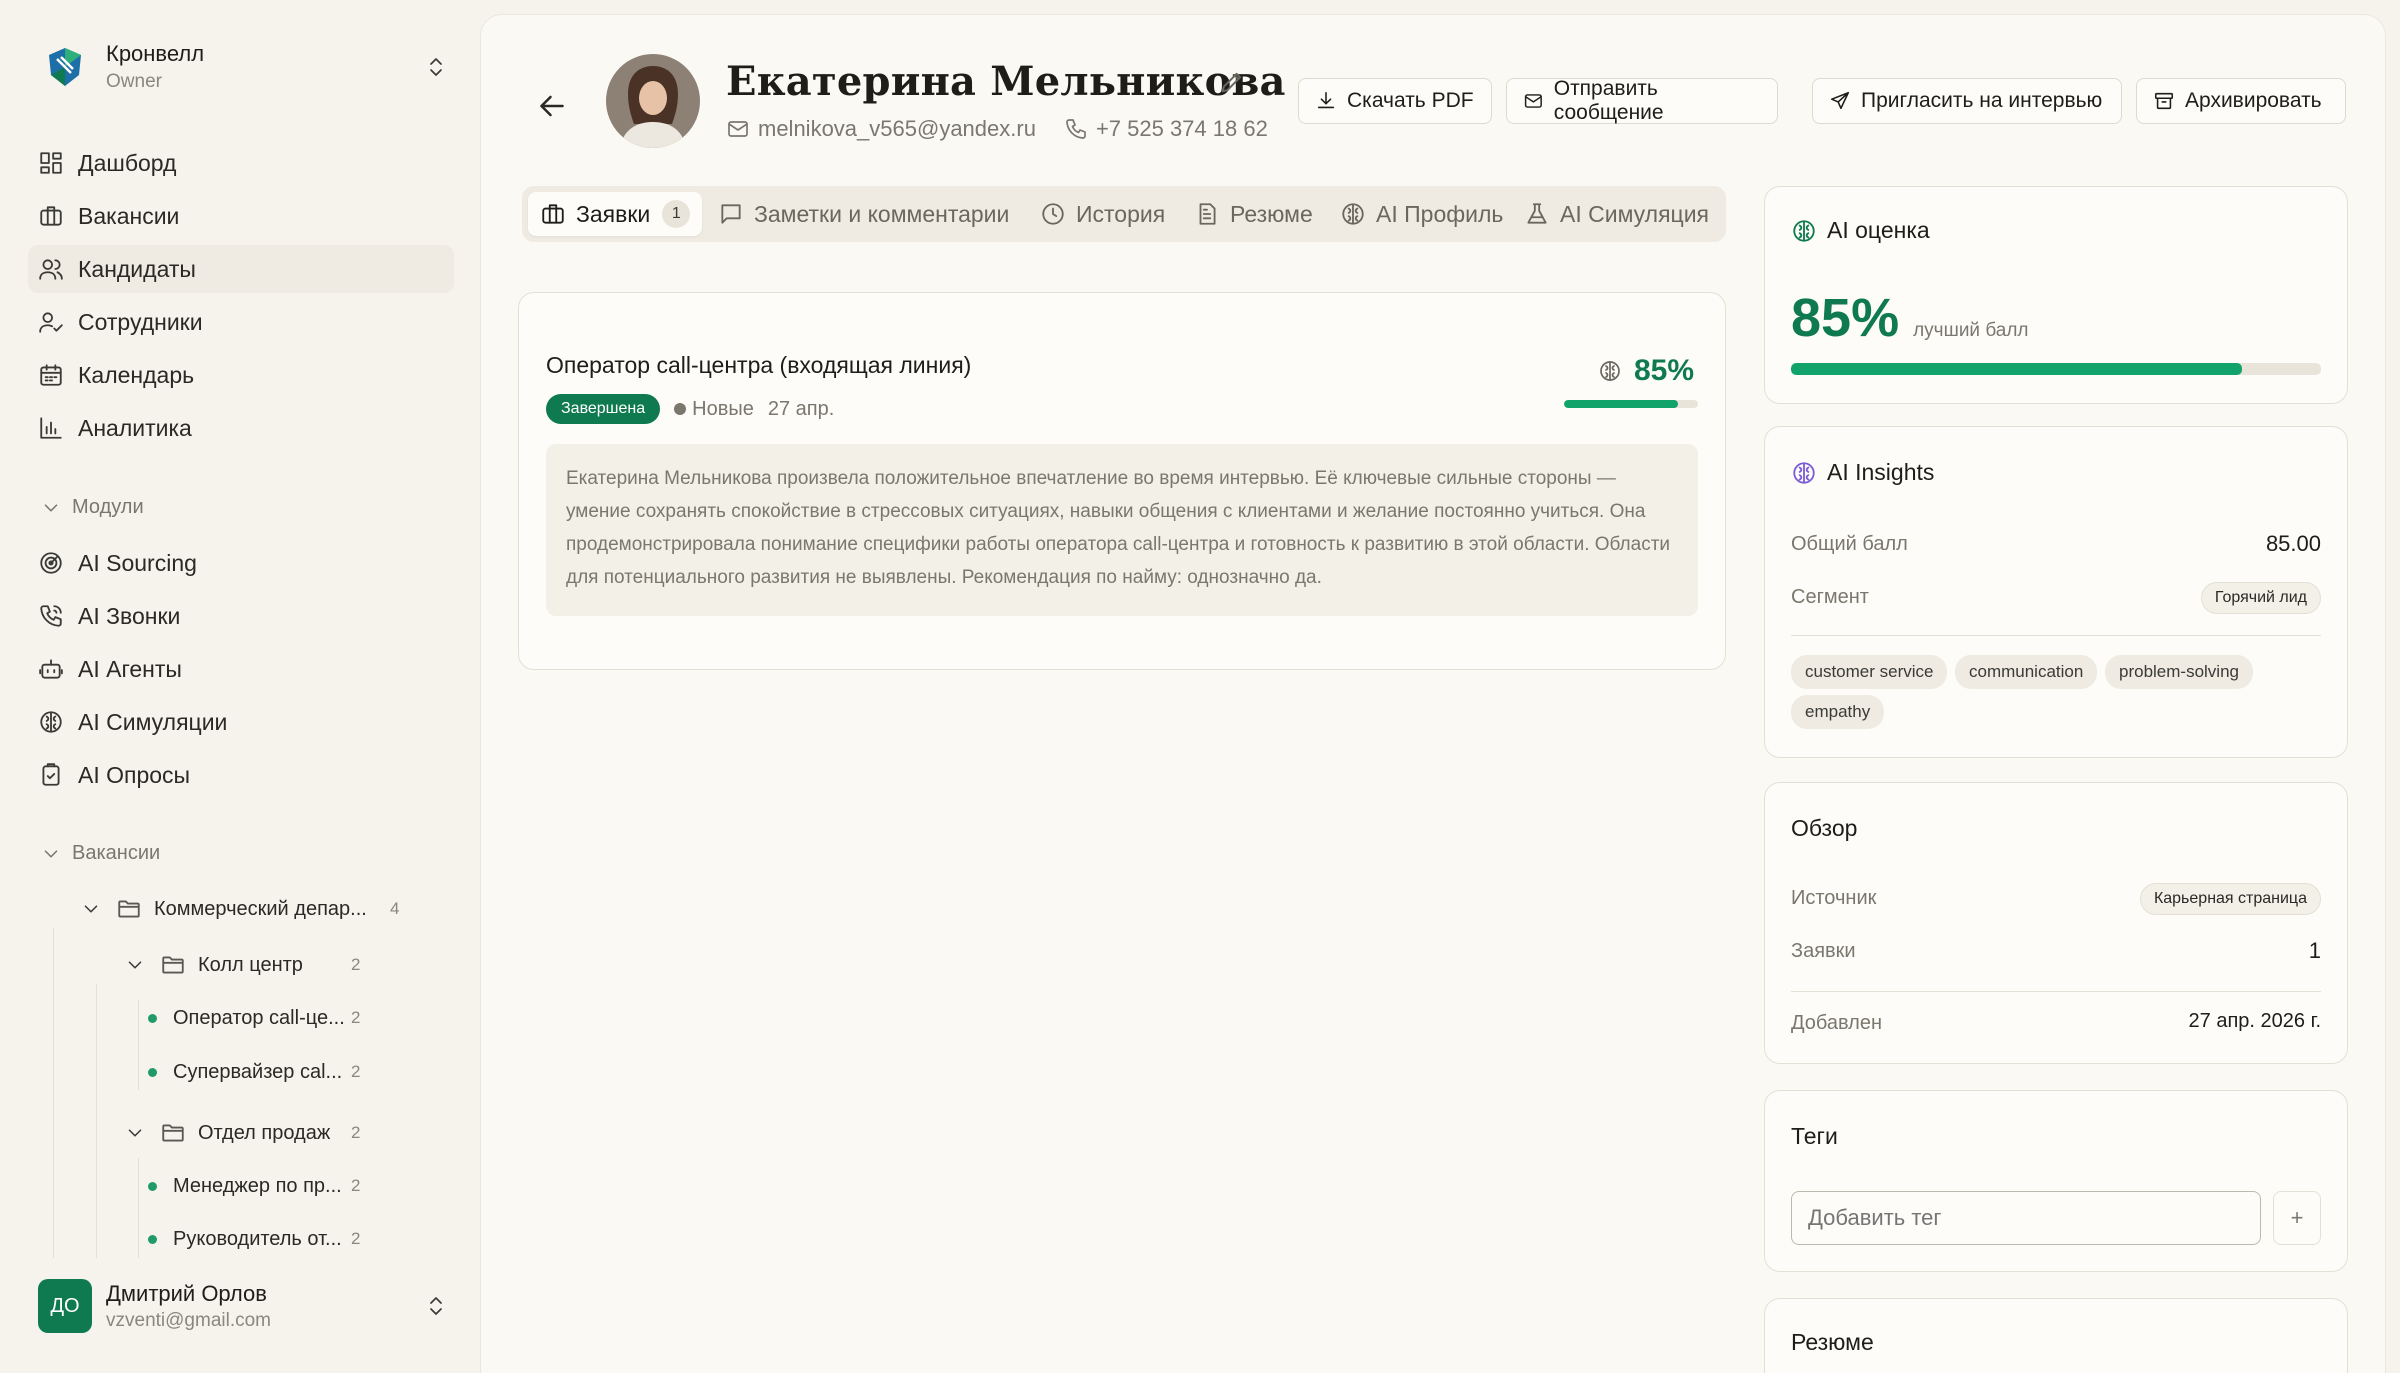 The image size is (2400, 1373). Describe the element at coordinates (1616, 214) in the screenshot. I see `tab-ai-simulation: AI Симуляция` at that location.